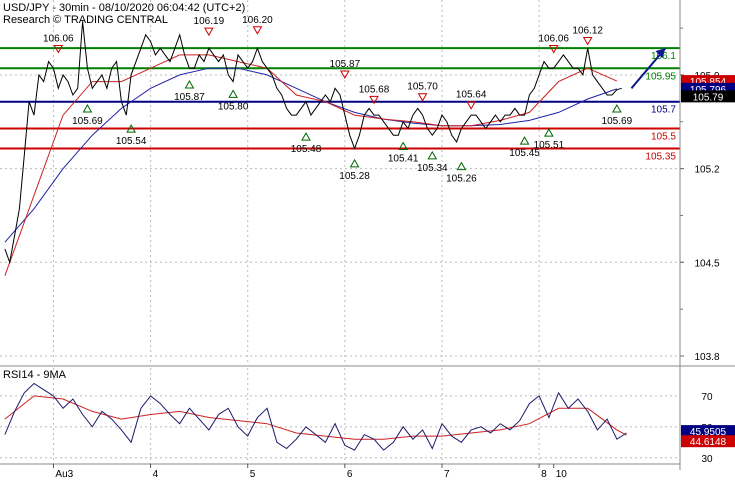 The width and height of the screenshot is (735, 480). I want to click on pivot-low-label: 105.87, so click(189, 97).